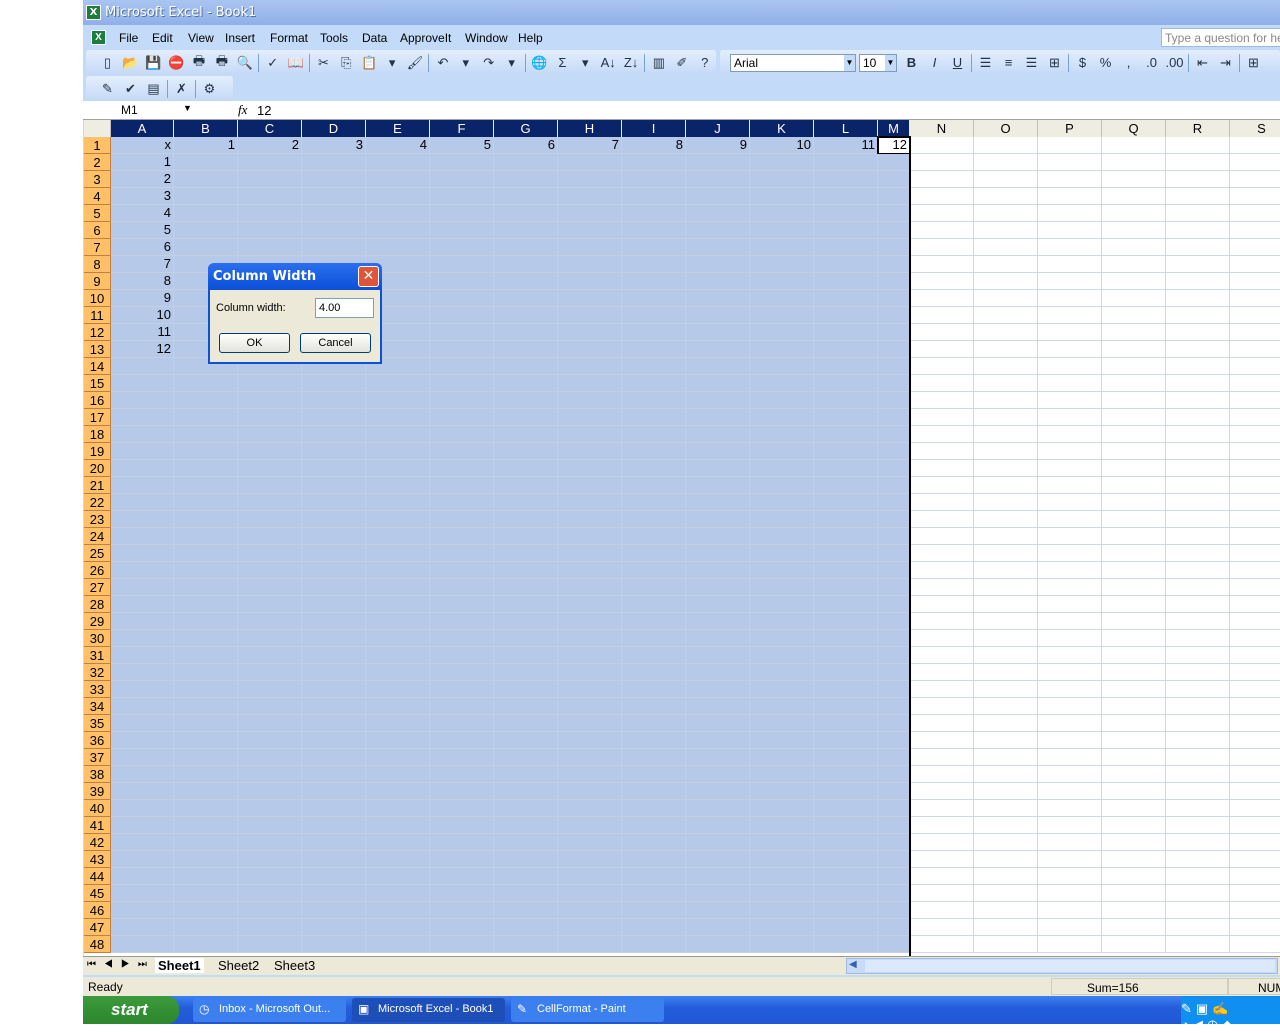 This screenshot has width=1280, height=1033. I want to click on cell-P28, so click(1070, 604).